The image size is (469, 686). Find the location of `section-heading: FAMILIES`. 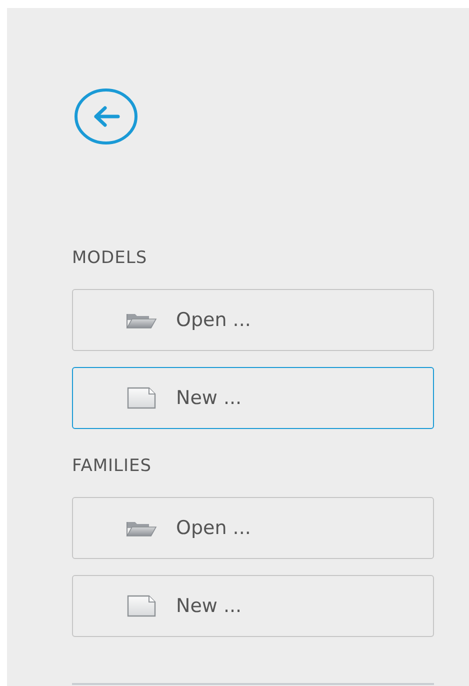

section-heading: FAMILIES is located at coordinates (112, 466).